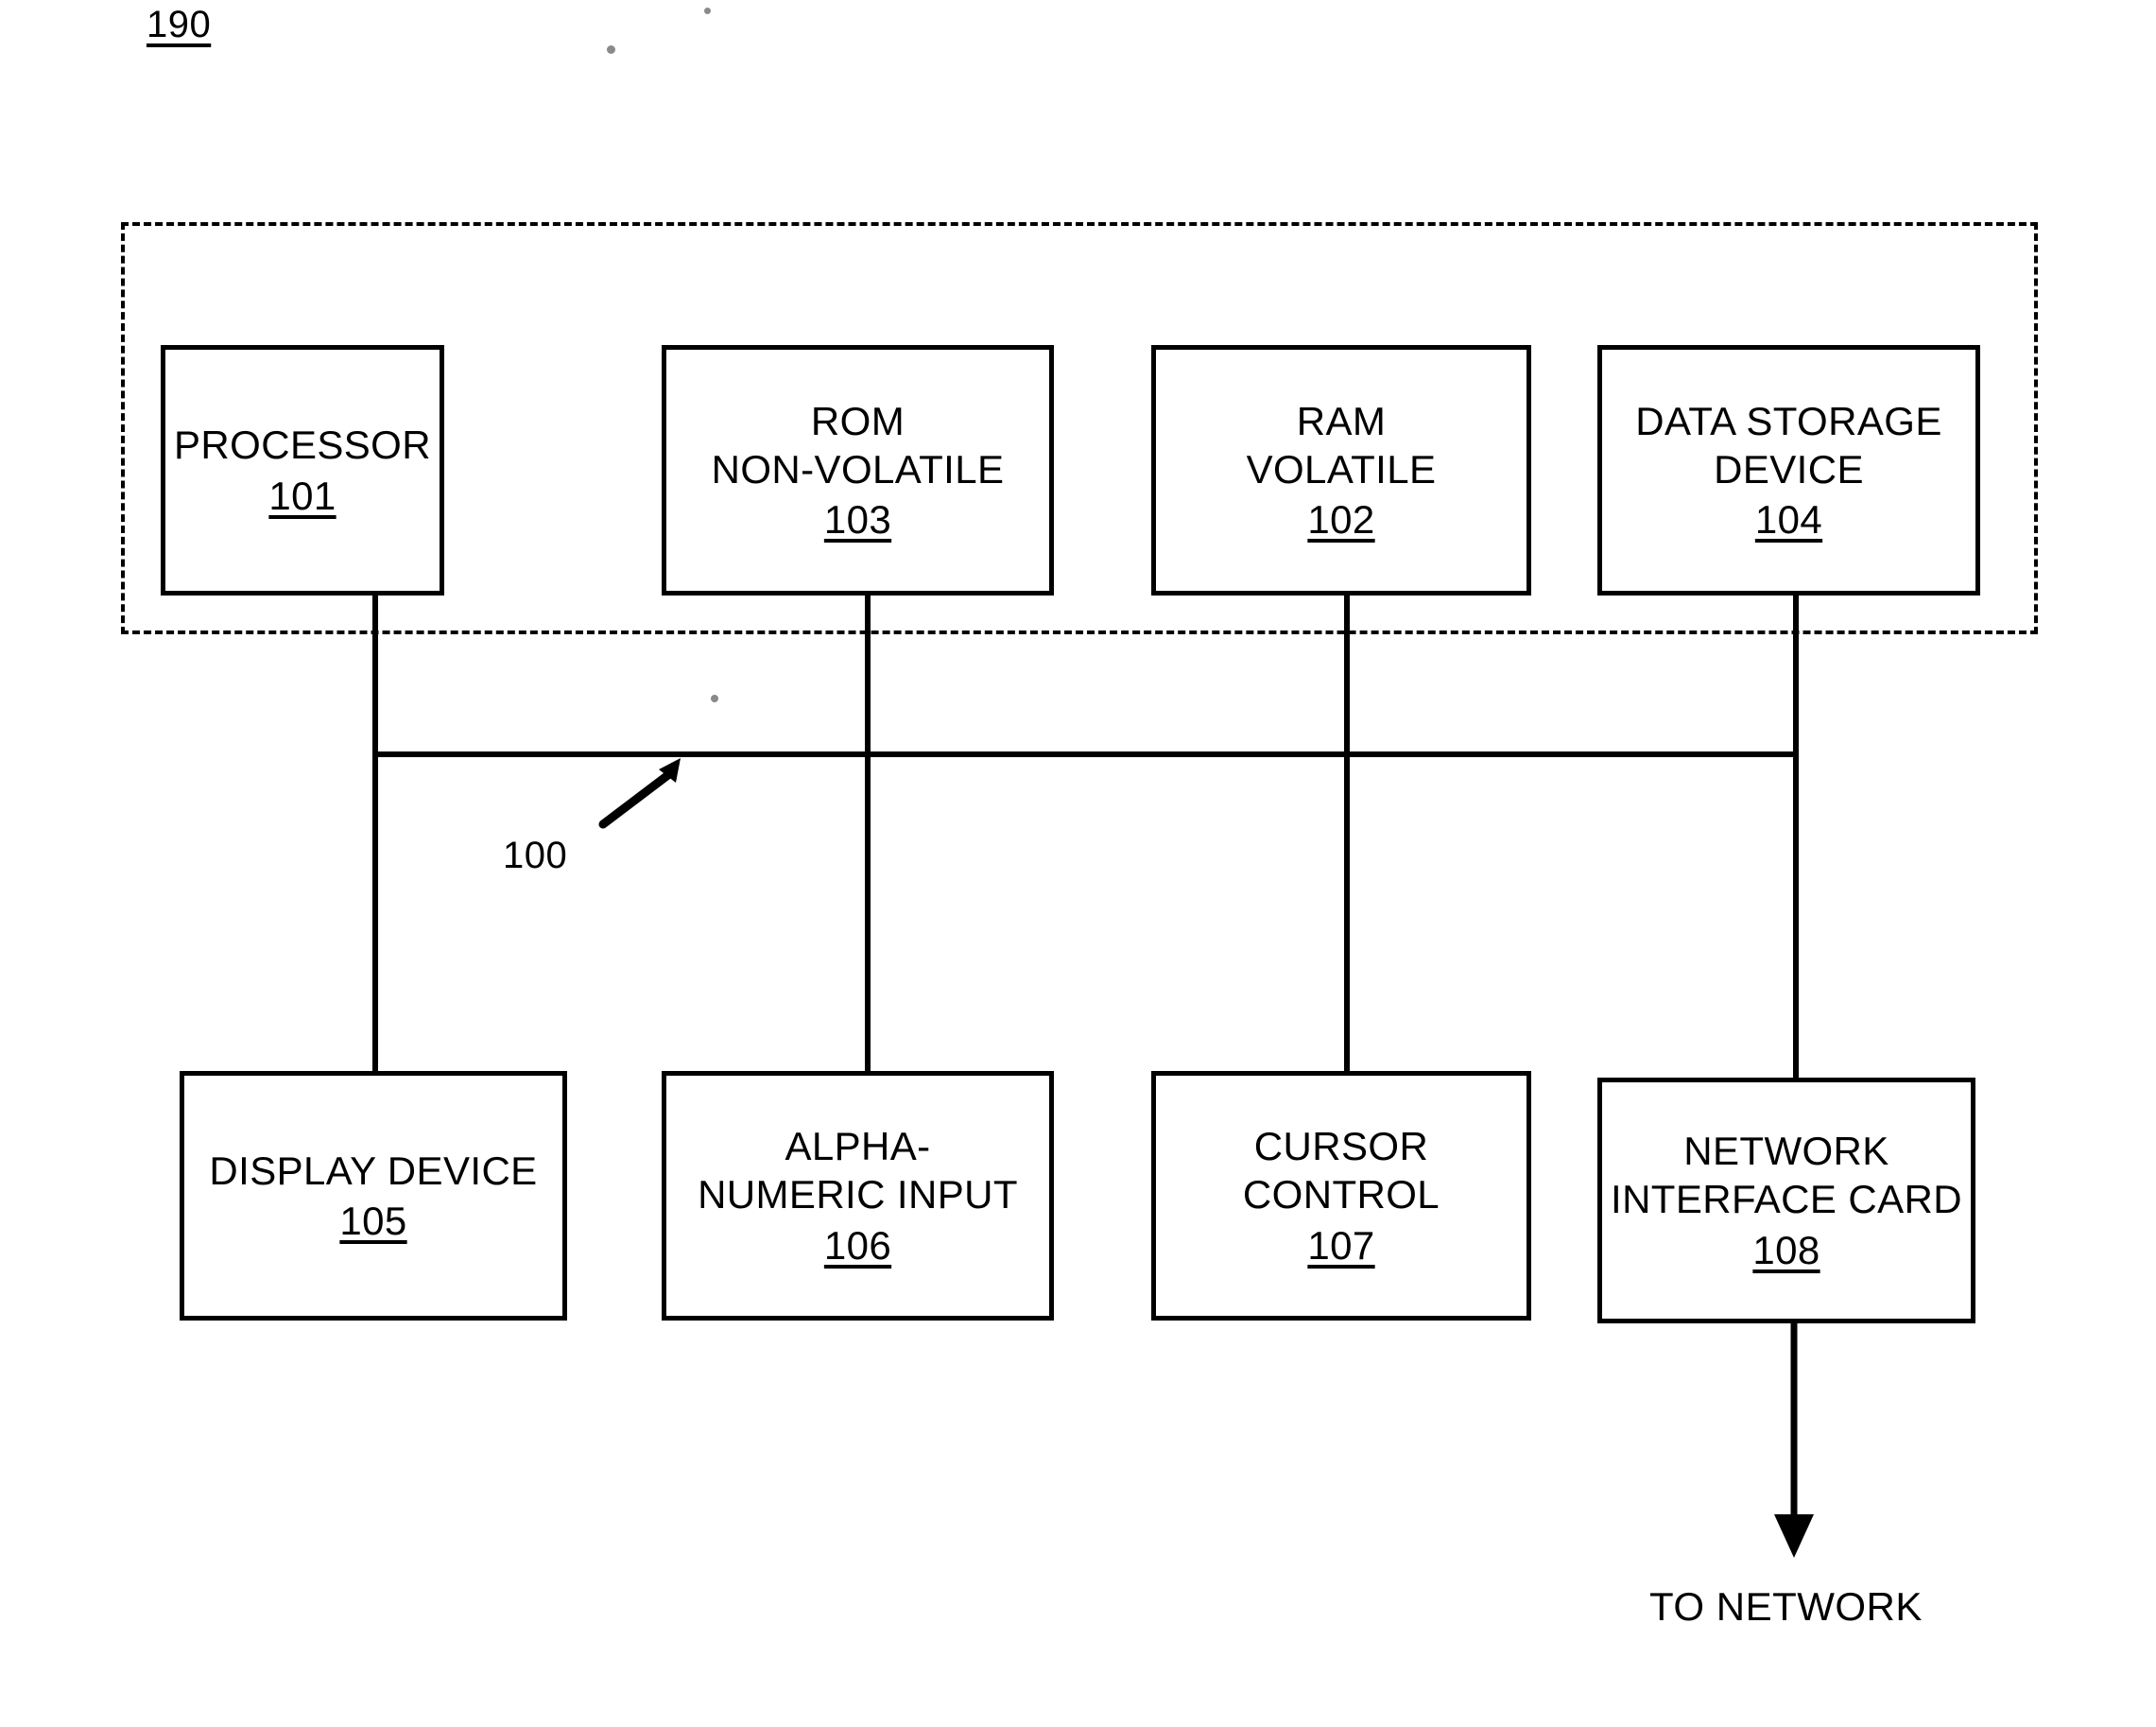  Describe the element at coordinates (302, 495) in the screenshot. I see `block-processor-number: 101` at that location.